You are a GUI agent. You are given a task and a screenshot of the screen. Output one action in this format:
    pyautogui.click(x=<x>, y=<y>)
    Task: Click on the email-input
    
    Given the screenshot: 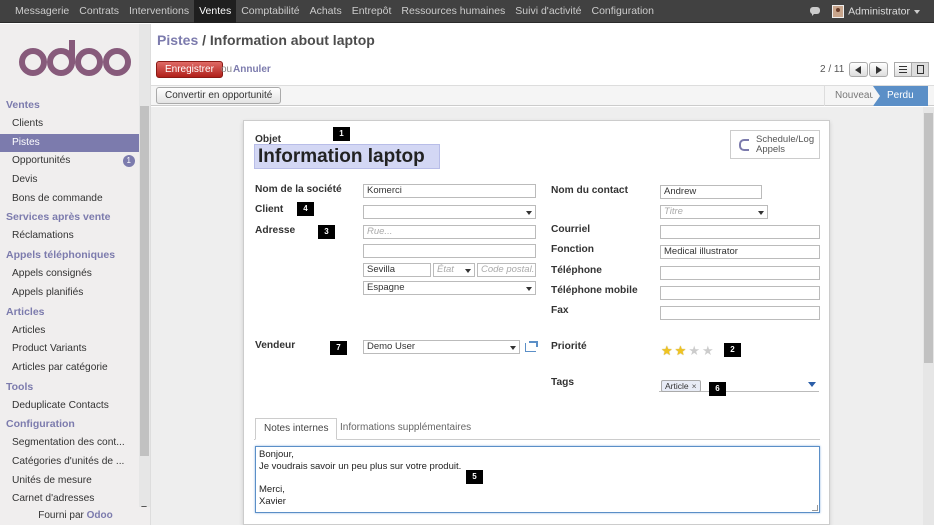 What is the action you would take?
    pyautogui.click(x=740, y=232)
    